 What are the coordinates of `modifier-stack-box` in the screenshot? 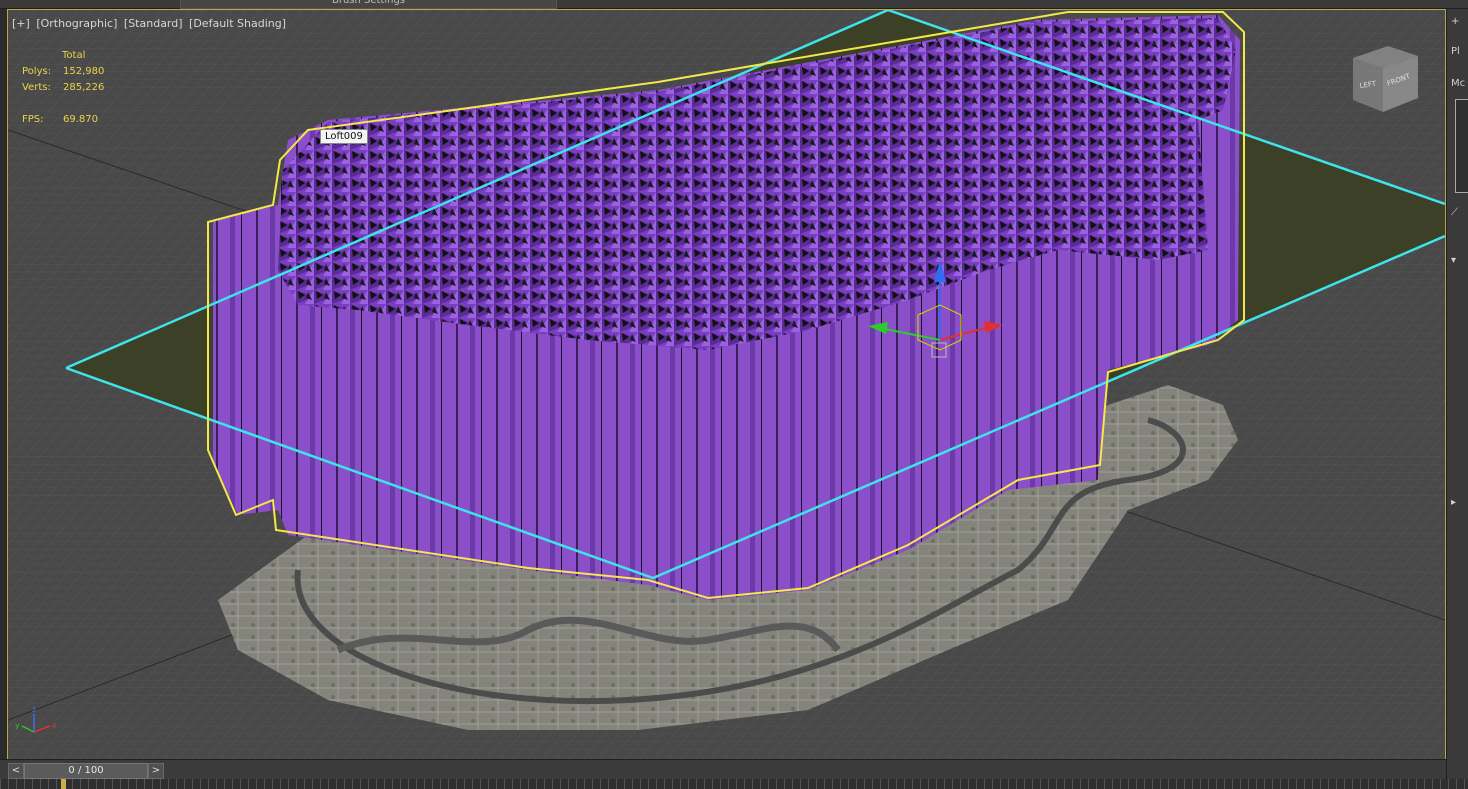 It's located at (1461, 146).